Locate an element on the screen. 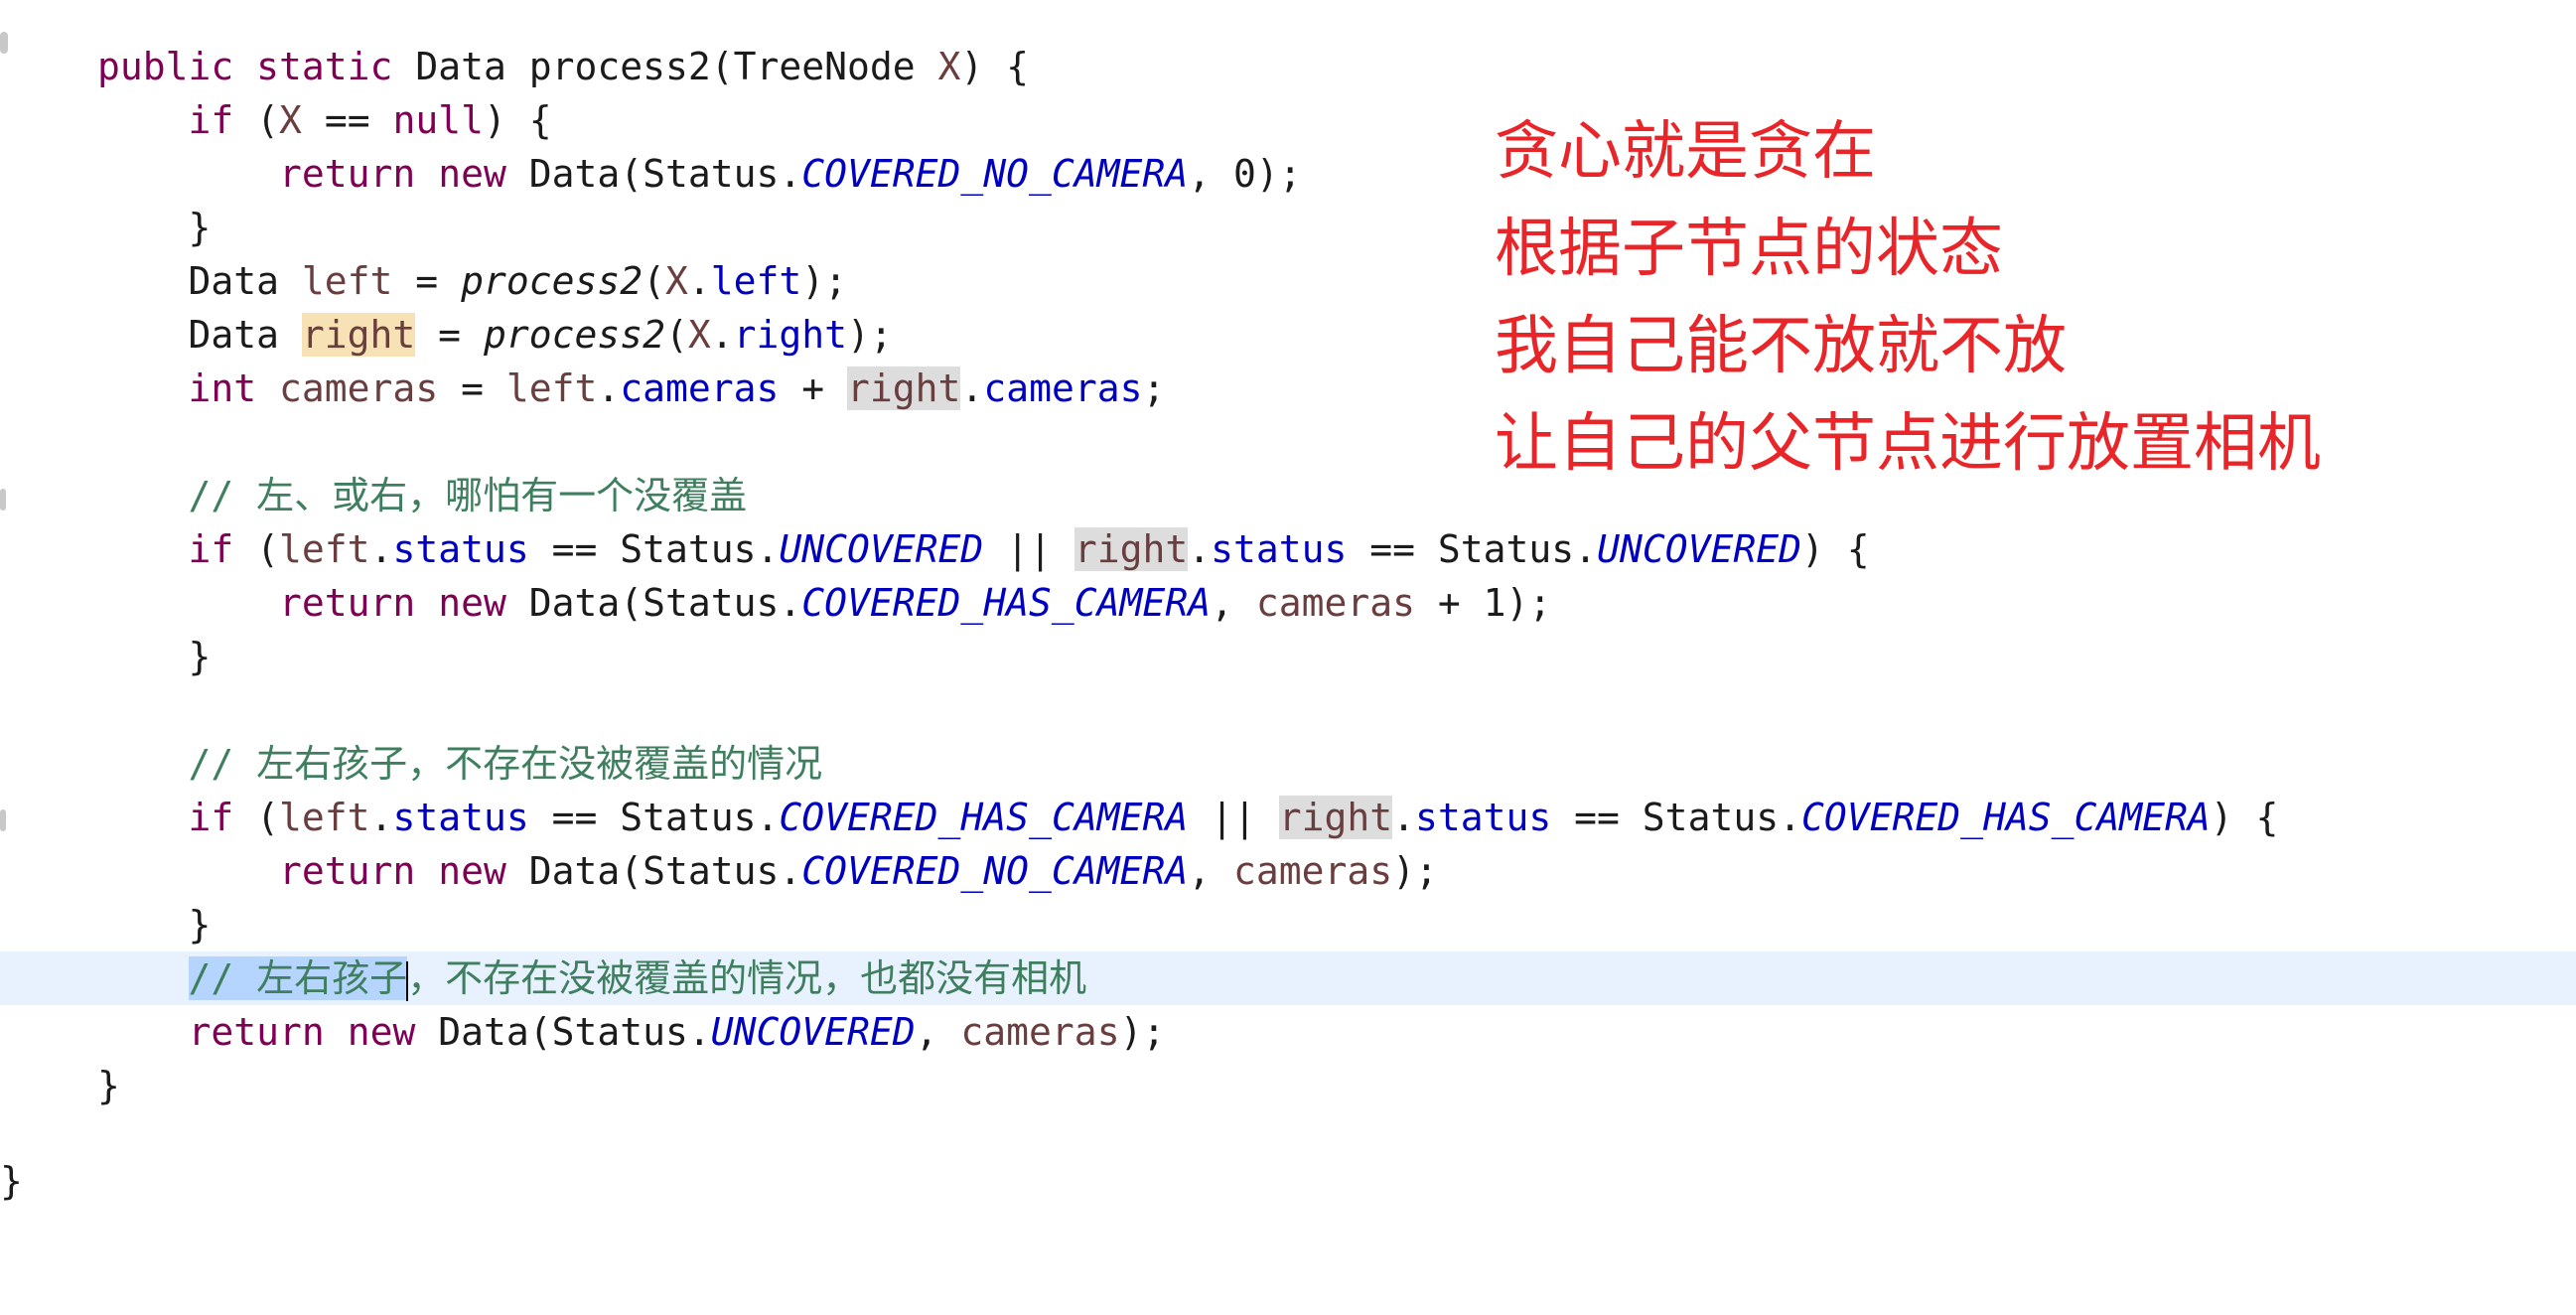 The height and width of the screenshot is (1315, 2576). code-line-18-current: // 左右孩子，不存在没被覆盖的情况，也都没有相机 is located at coordinates (1288, 978).